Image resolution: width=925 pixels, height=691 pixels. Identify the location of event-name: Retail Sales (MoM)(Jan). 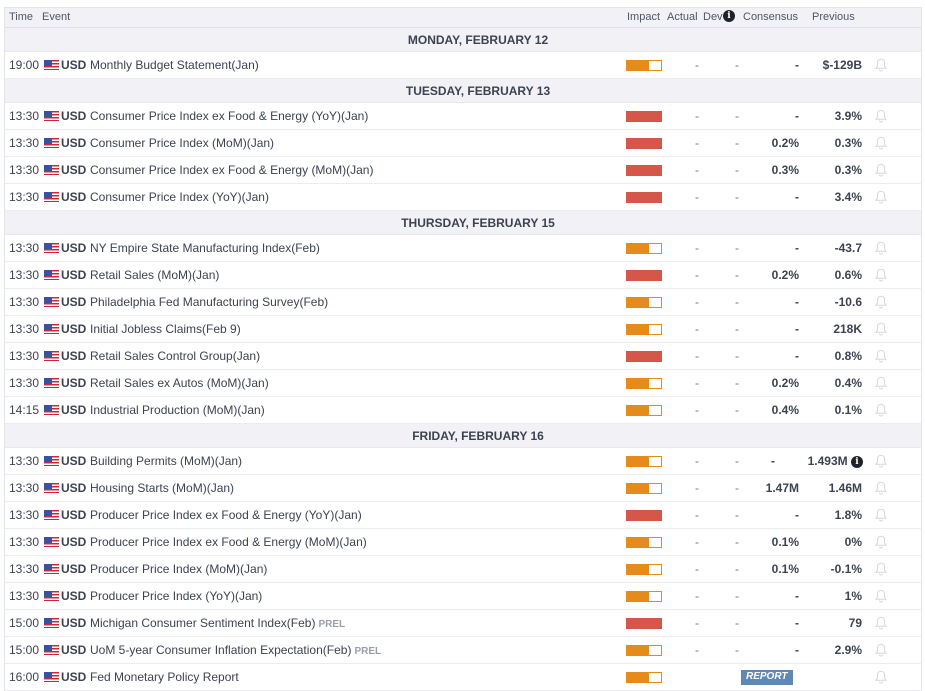
(154, 275).